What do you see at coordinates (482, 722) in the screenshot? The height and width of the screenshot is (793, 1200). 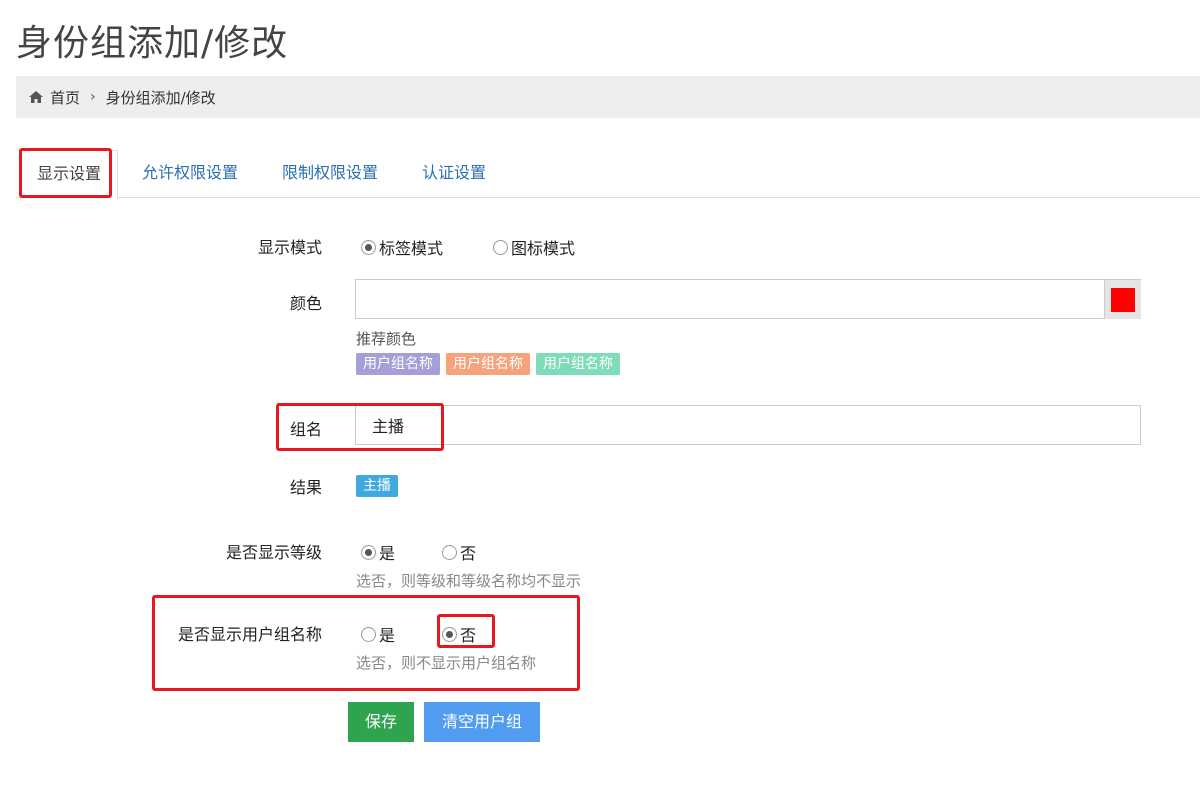 I see `clear-group-button: 清空用户组` at bounding box center [482, 722].